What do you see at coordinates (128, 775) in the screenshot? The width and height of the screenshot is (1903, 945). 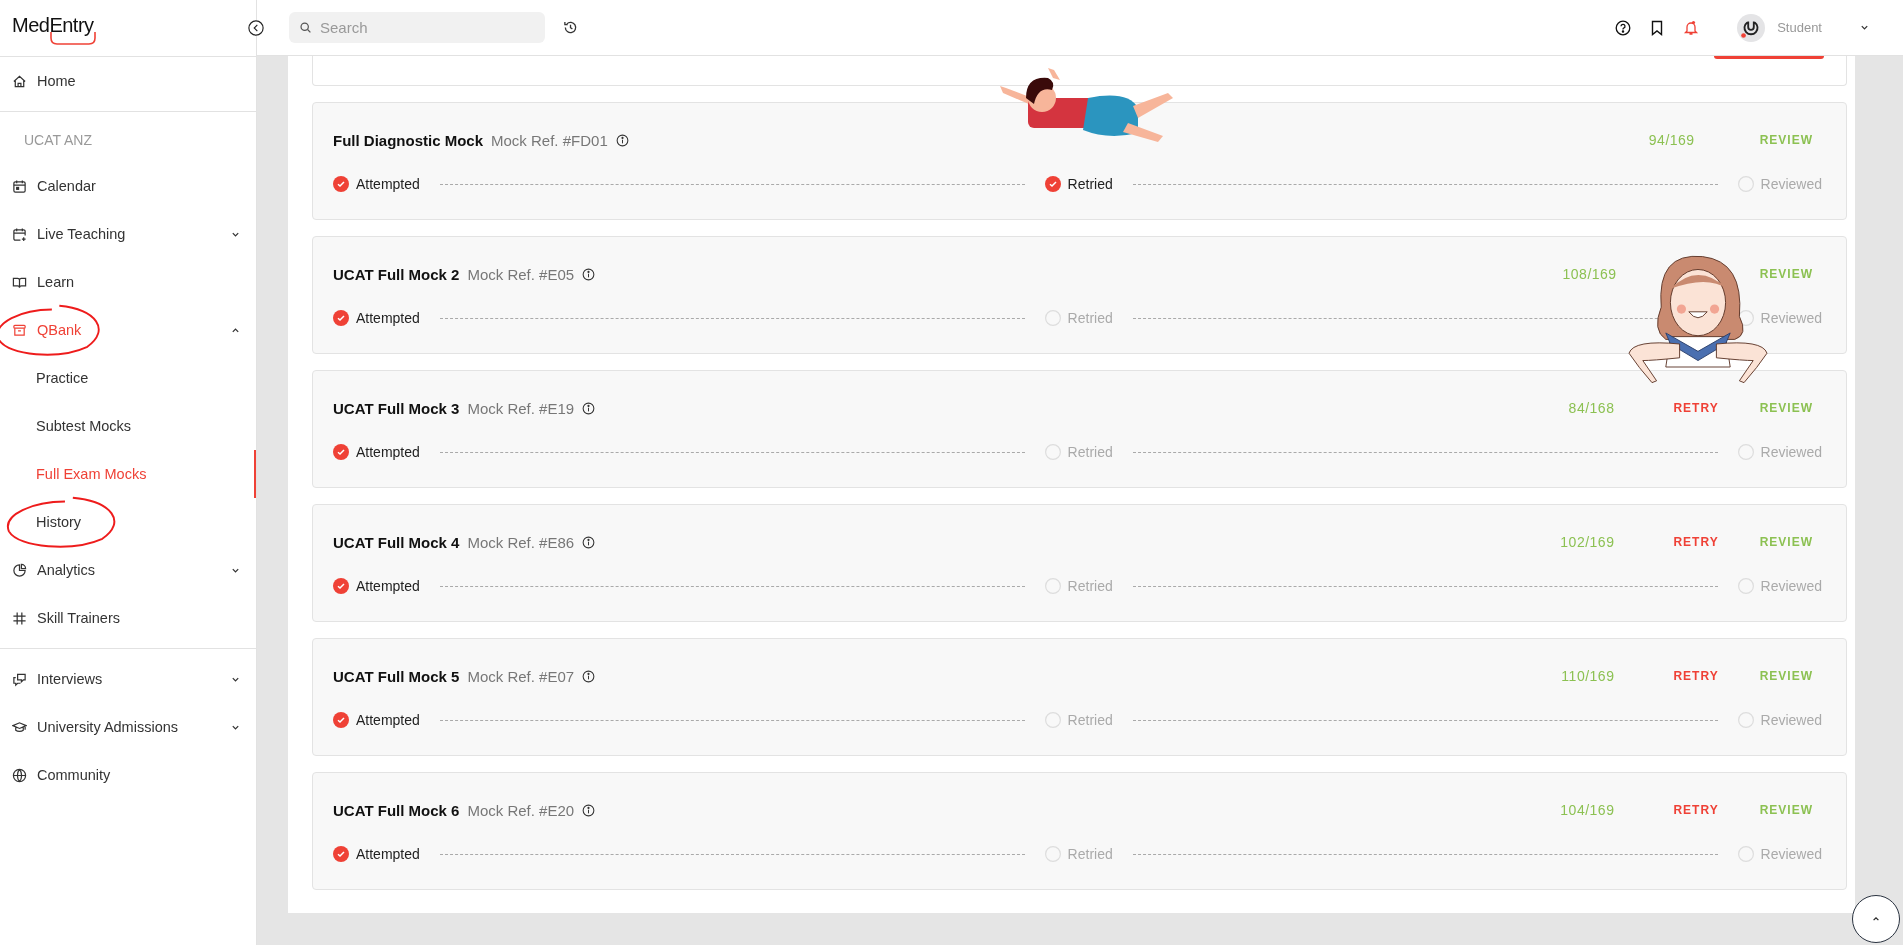 I see `sidebar-item: Community` at bounding box center [128, 775].